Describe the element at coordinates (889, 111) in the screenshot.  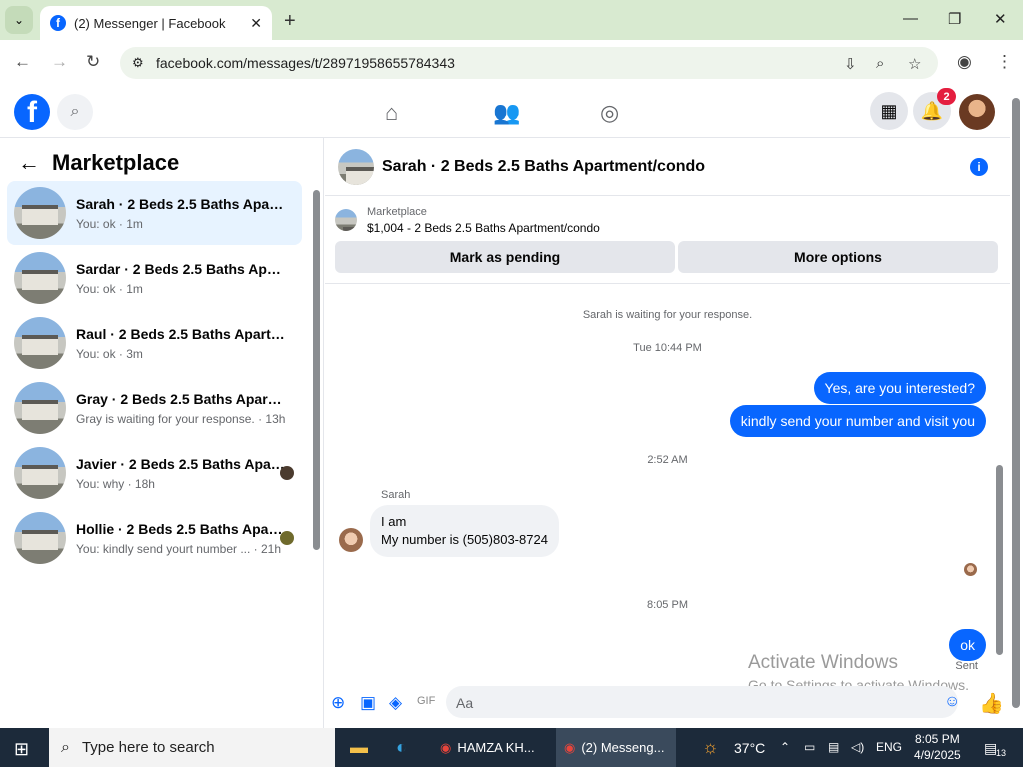
I see `menu-grid-icon: ▦` at that location.